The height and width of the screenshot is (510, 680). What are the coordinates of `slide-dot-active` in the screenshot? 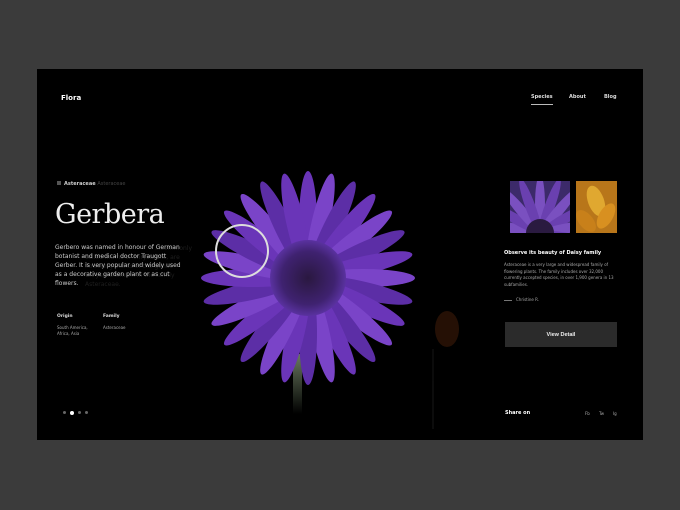 It's located at (72, 412).